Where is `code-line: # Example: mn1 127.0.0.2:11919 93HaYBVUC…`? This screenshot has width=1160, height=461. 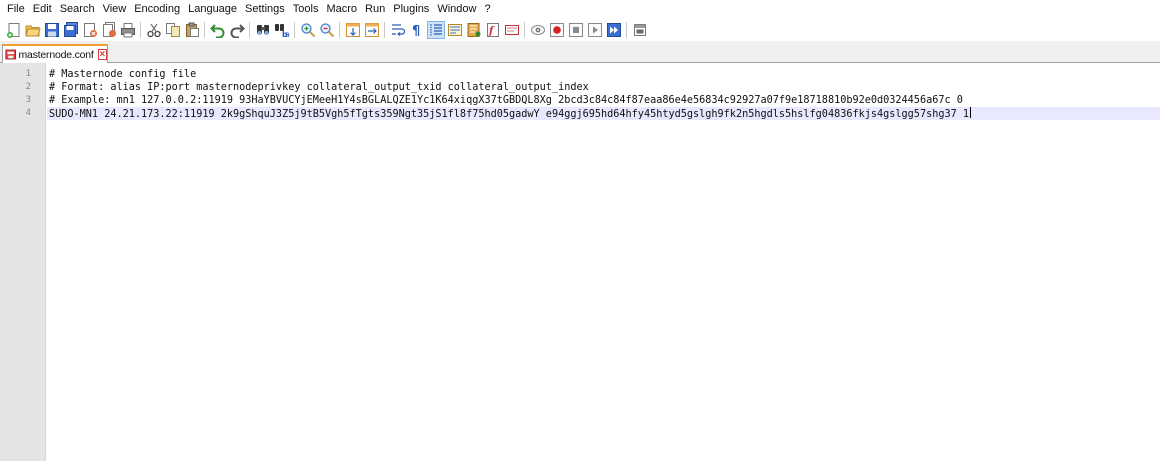
code-line: # Example: mn1 127.0.0.2:11919 93HaYBVUC… is located at coordinates (603, 100).